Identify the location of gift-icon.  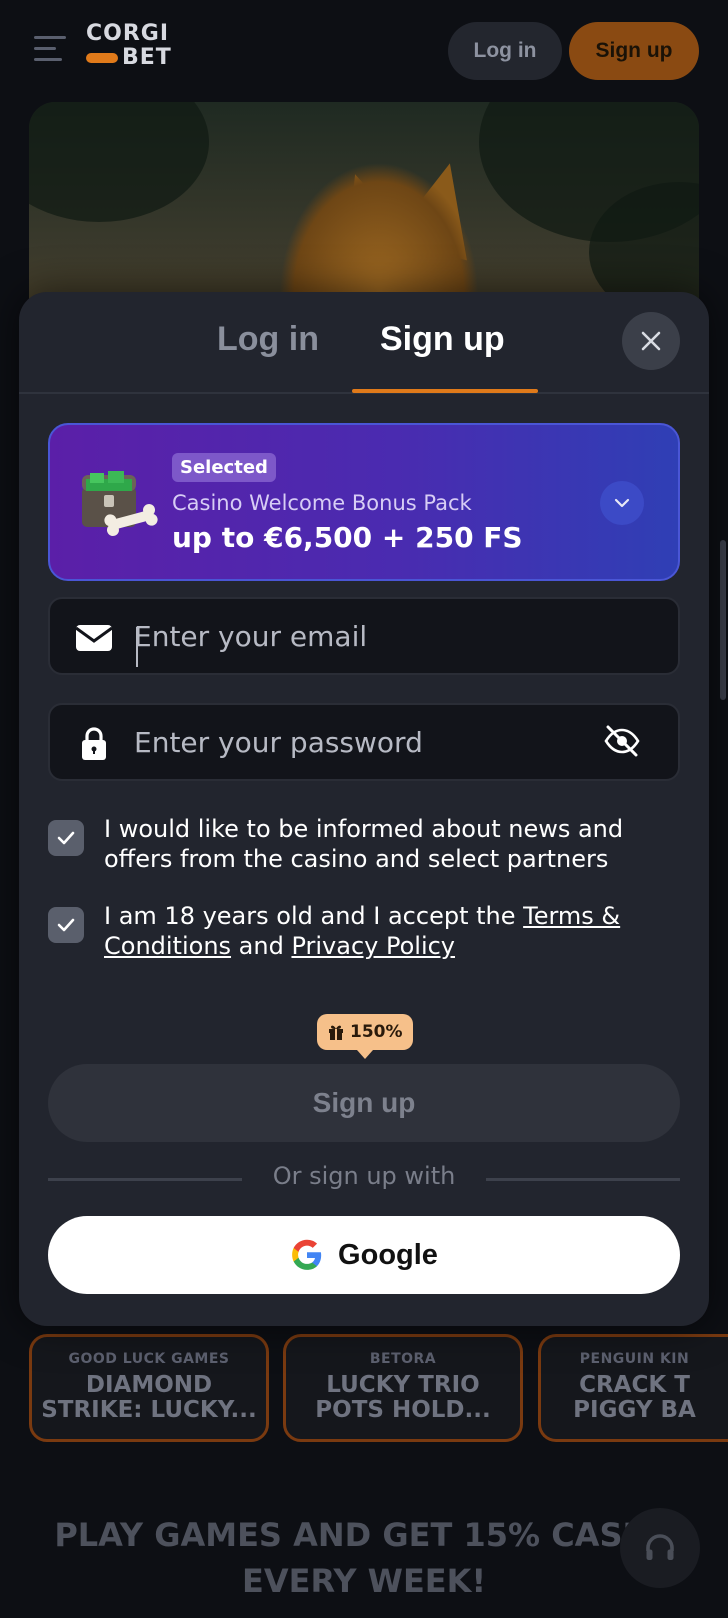
(336, 1032).